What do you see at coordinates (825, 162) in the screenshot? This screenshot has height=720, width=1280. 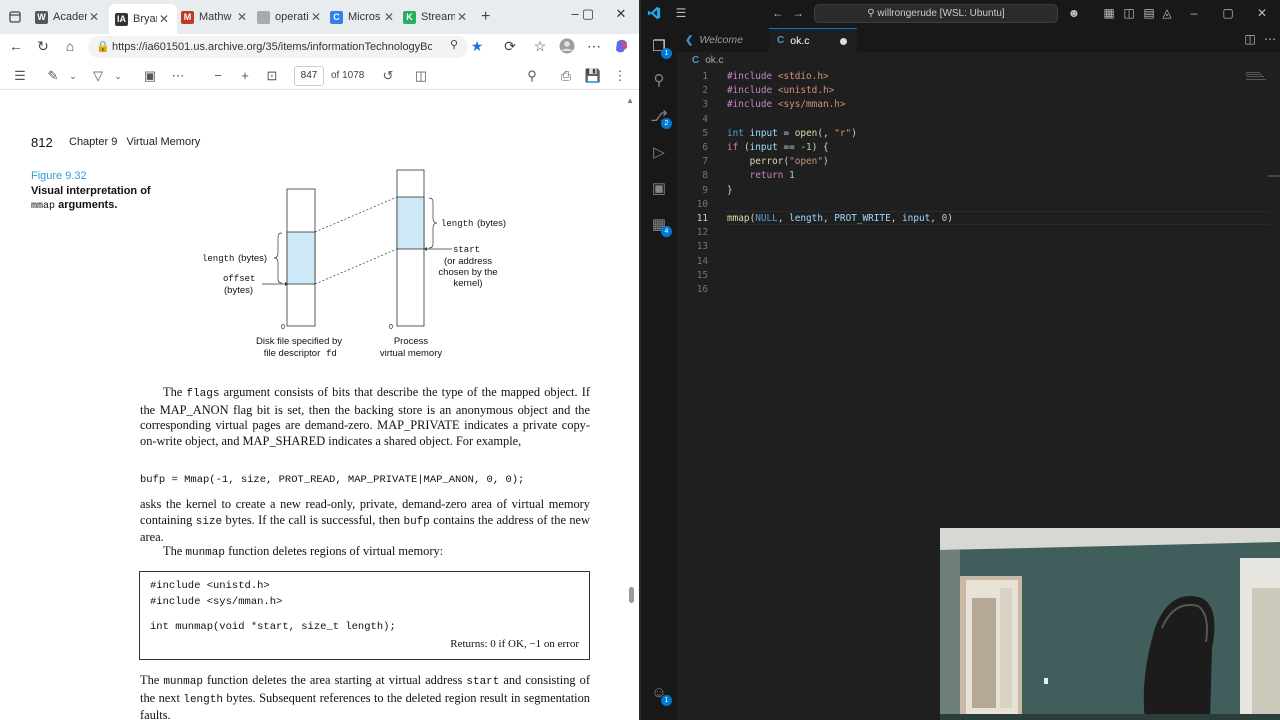 I see `code-token: )` at bounding box center [825, 162].